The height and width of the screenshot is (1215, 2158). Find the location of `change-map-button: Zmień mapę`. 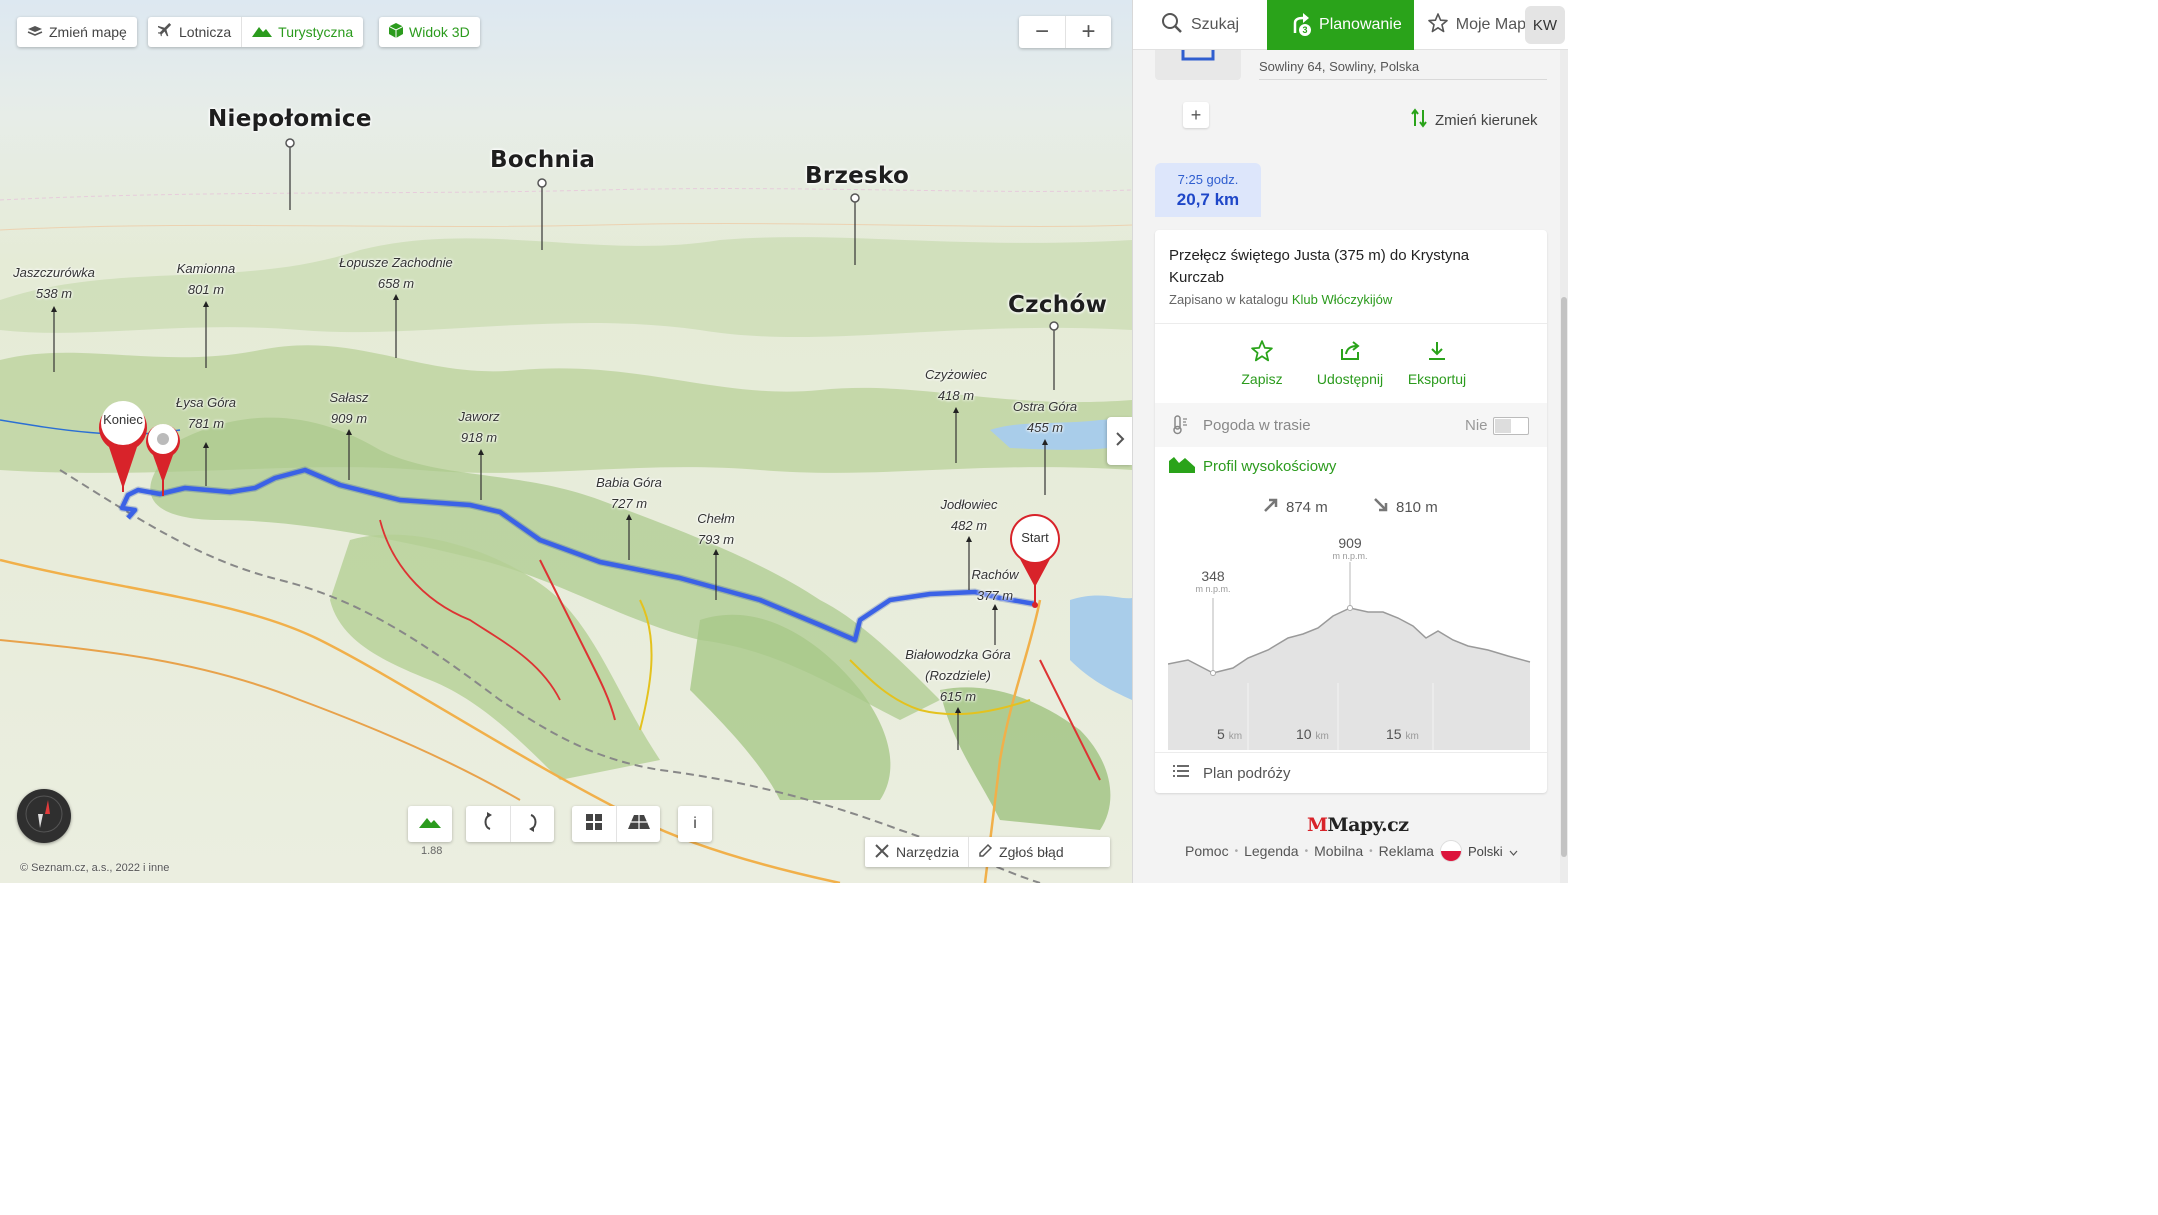

change-map-button: Zmień mapę is located at coordinates (77, 32).